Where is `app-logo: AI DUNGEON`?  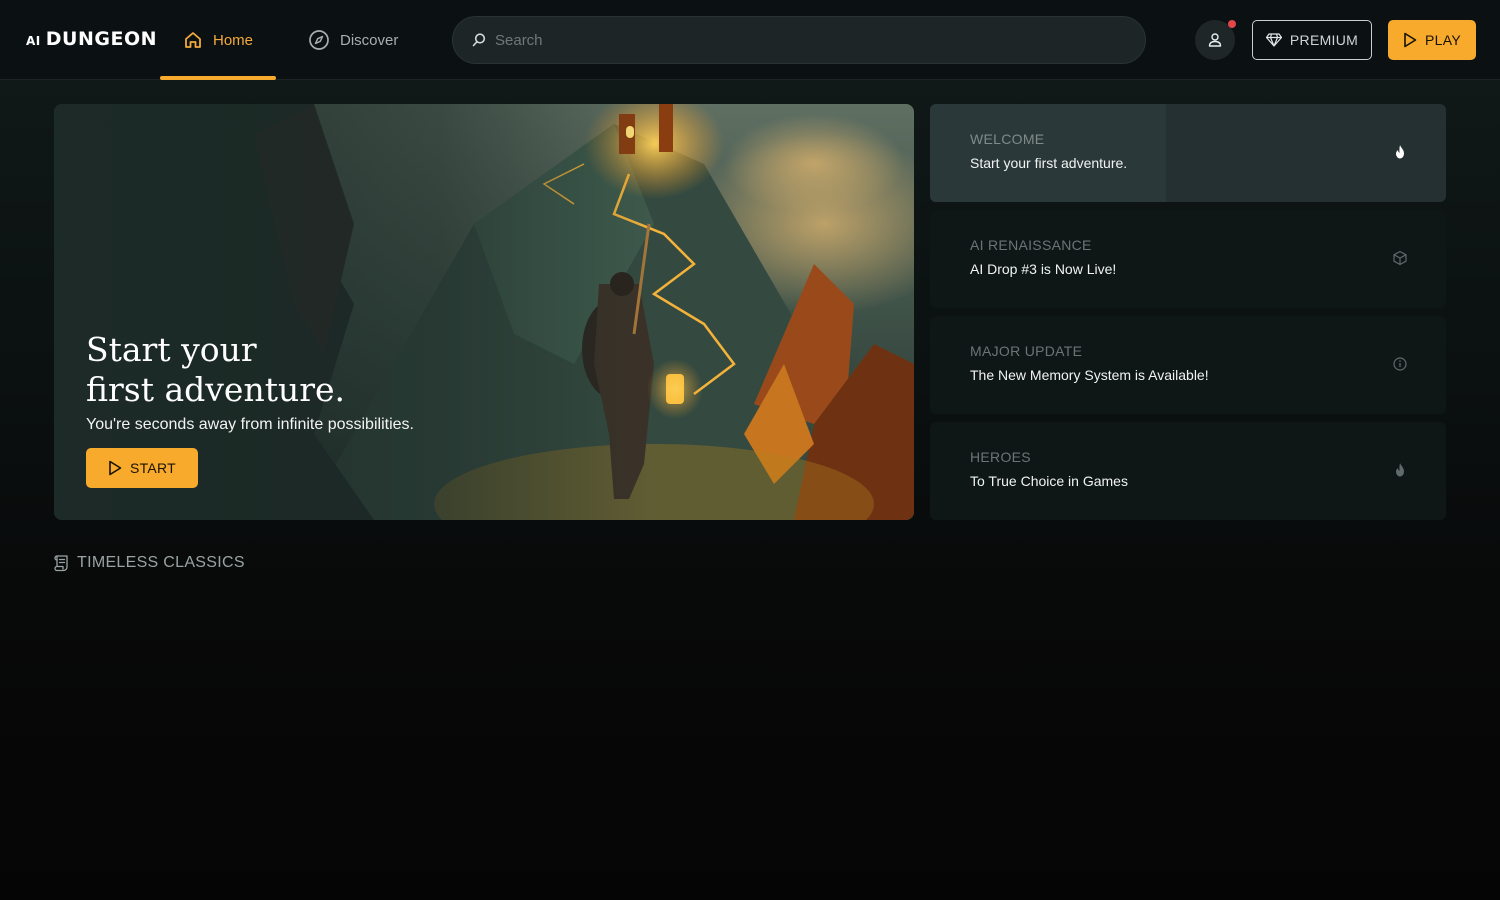
app-logo: AI DUNGEON is located at coordinates (91, 40).